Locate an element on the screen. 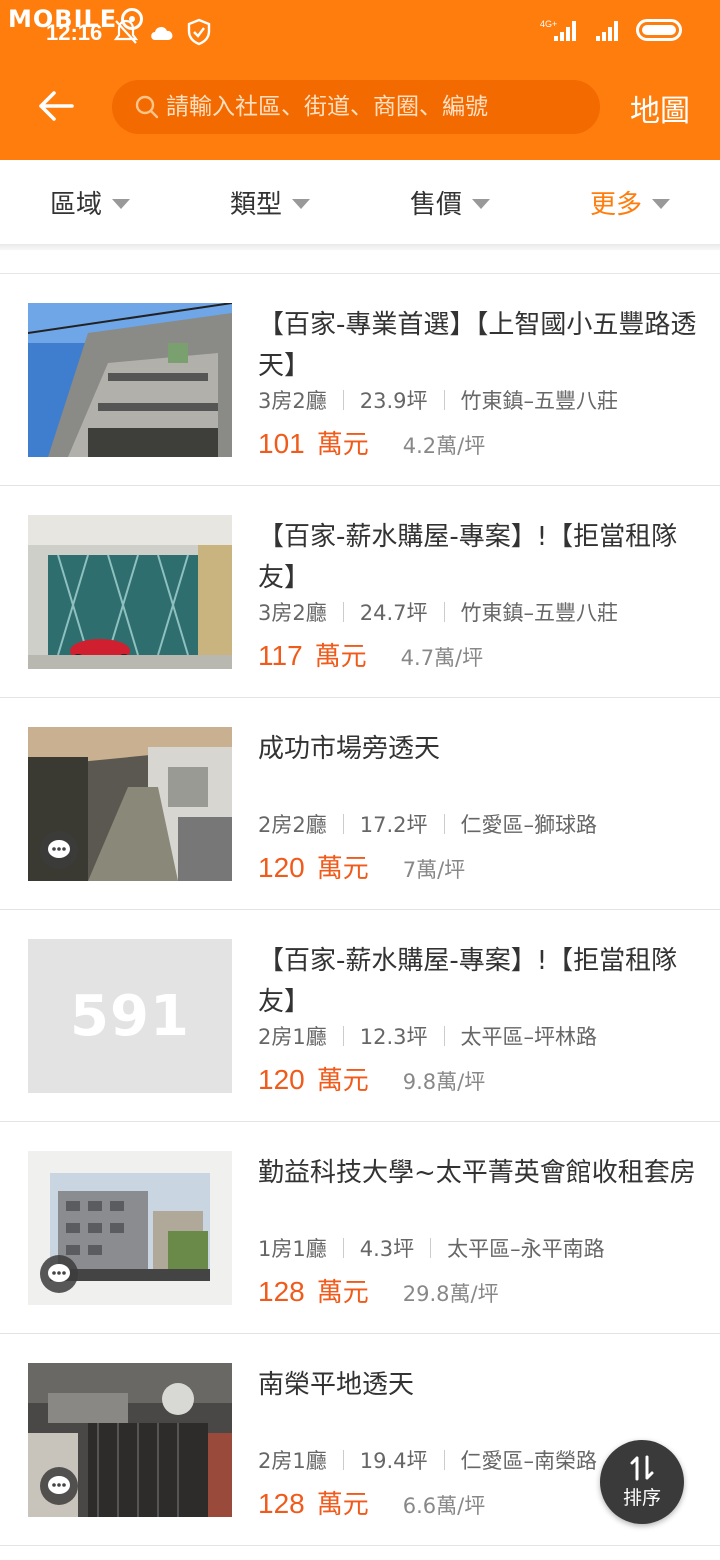  shield-check-icon is located at coordinates (199, 32).